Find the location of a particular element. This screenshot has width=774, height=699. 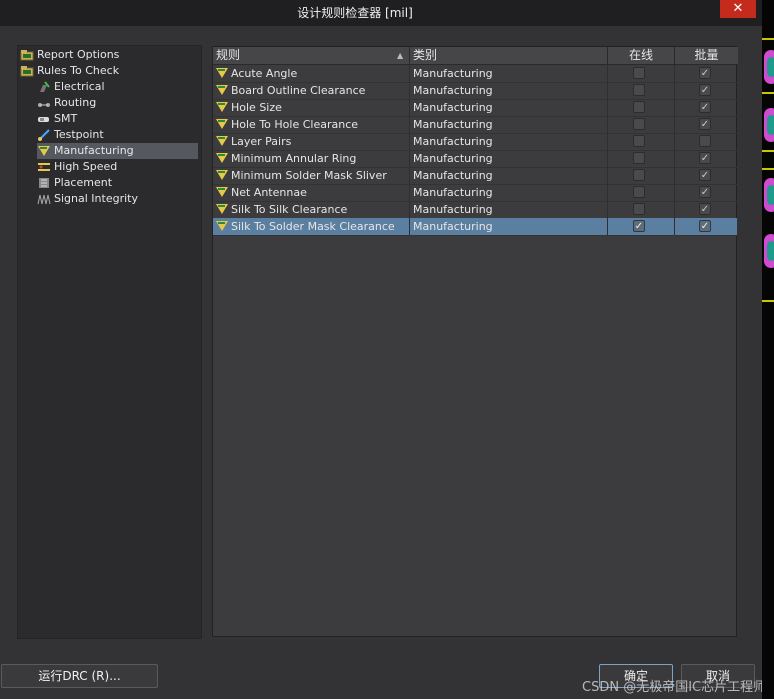

rule-name: Silk To Silk Clearance is located at coordinates (289, 209).